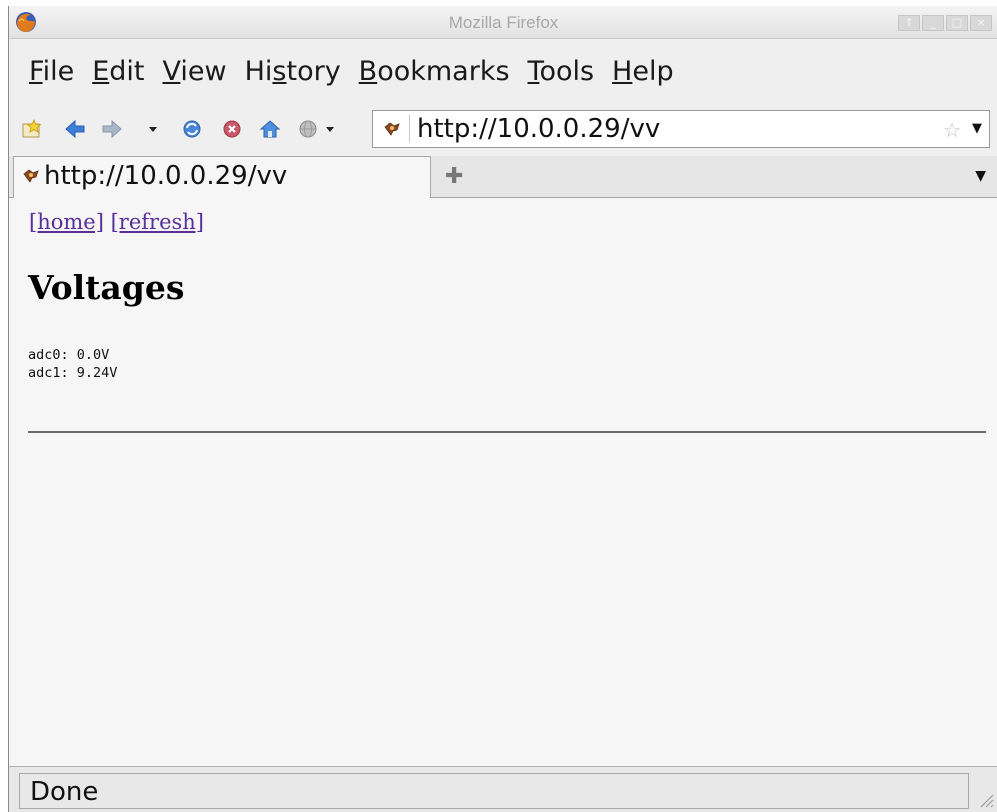 This screenshot has width=997, height=812. I want to click on refresh-link: [refresh], so click(157, 222).